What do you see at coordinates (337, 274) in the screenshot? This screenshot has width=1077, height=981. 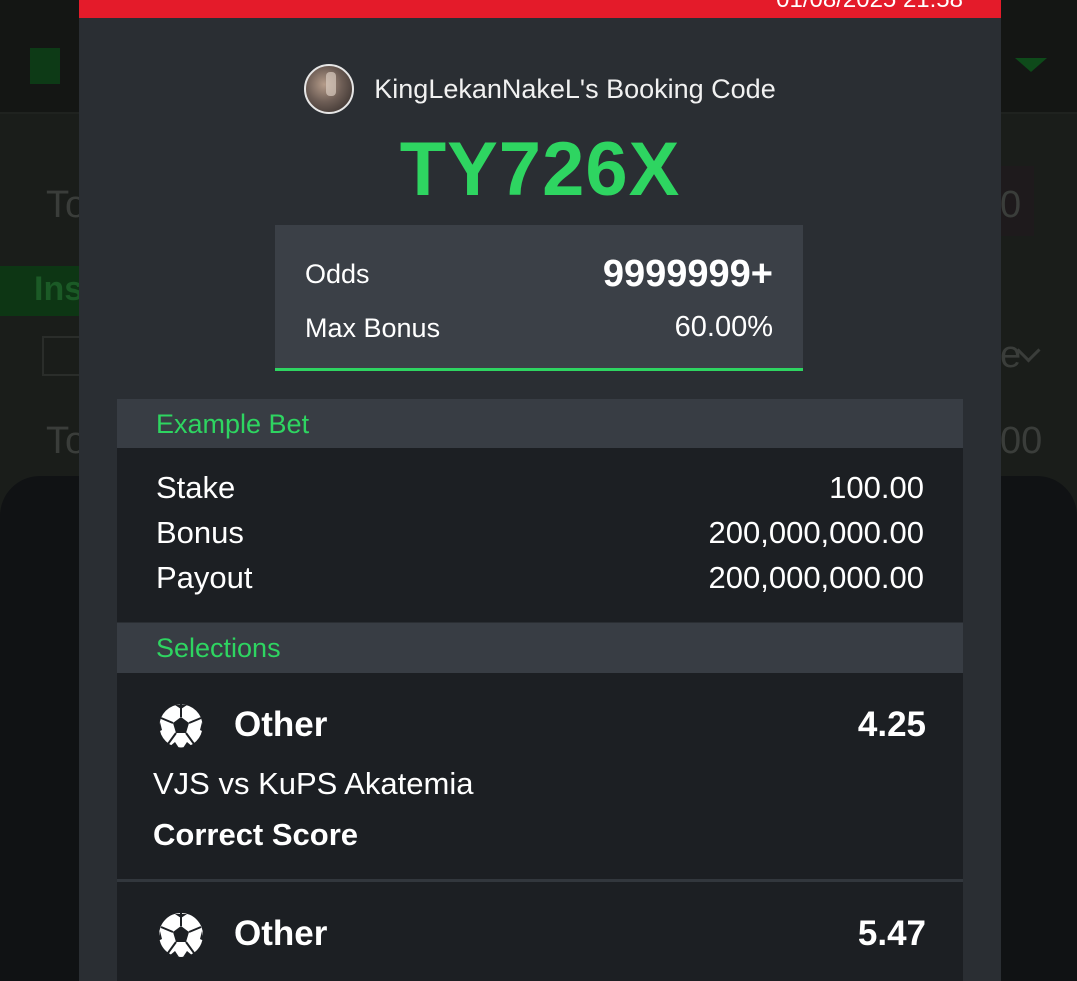 I see `odds-label: Odds` at bounding box center [337, 274].